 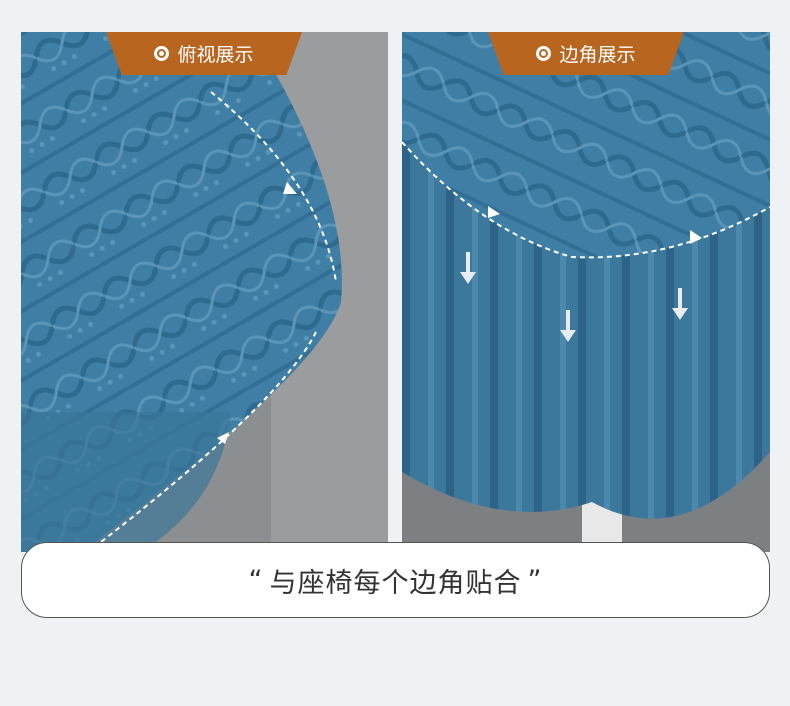 I want to click on close-quote: ”, so click(x=535, y=580).